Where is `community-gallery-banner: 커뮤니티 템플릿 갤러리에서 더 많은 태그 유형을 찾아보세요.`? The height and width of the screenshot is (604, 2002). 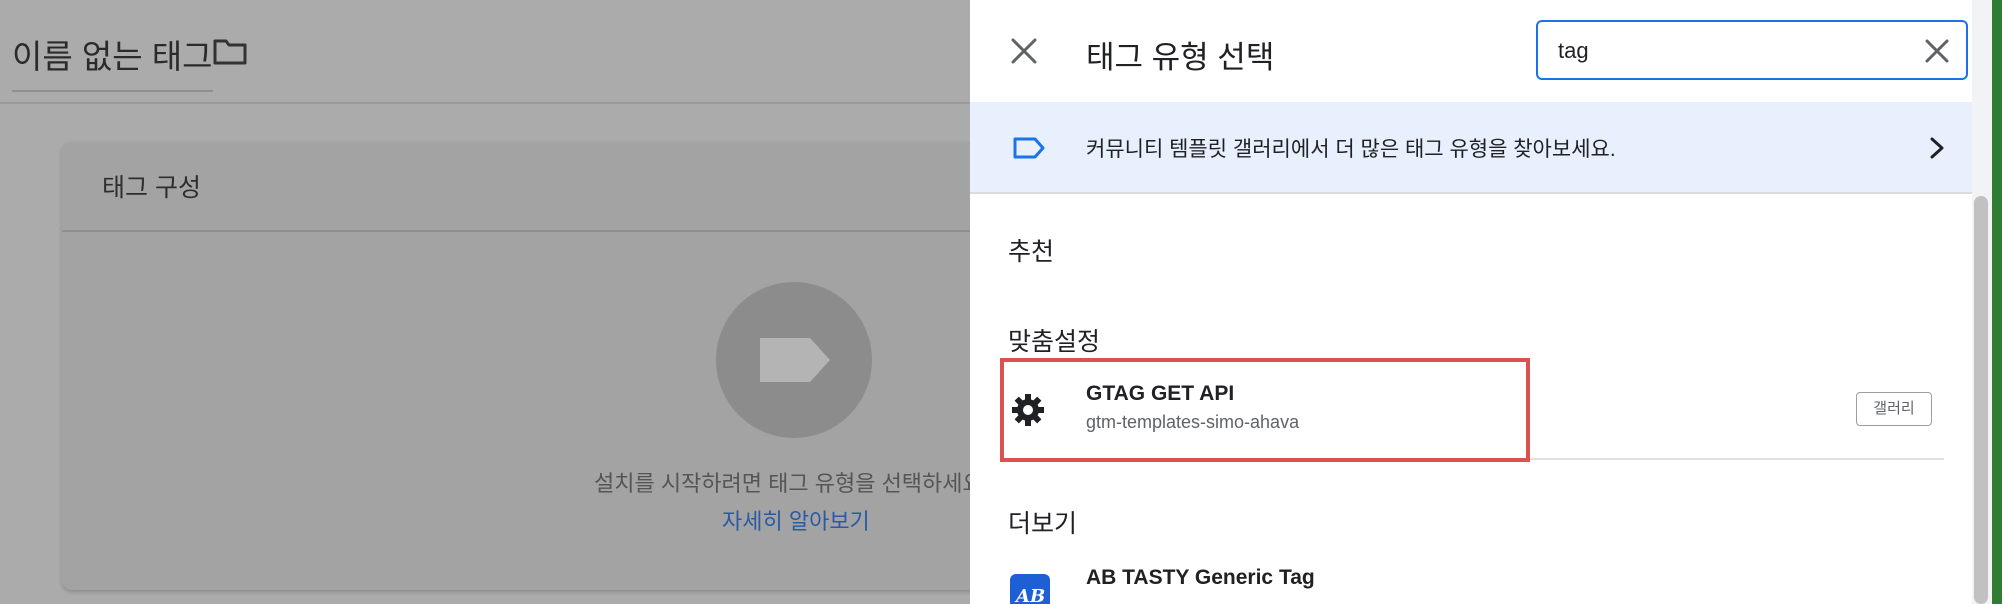 community-gallery-banner: 커뮤니티 템플릿 갤러리에서 더 많은 태그 유형을 찾아보세요. is located at coordinates (1471, 148).